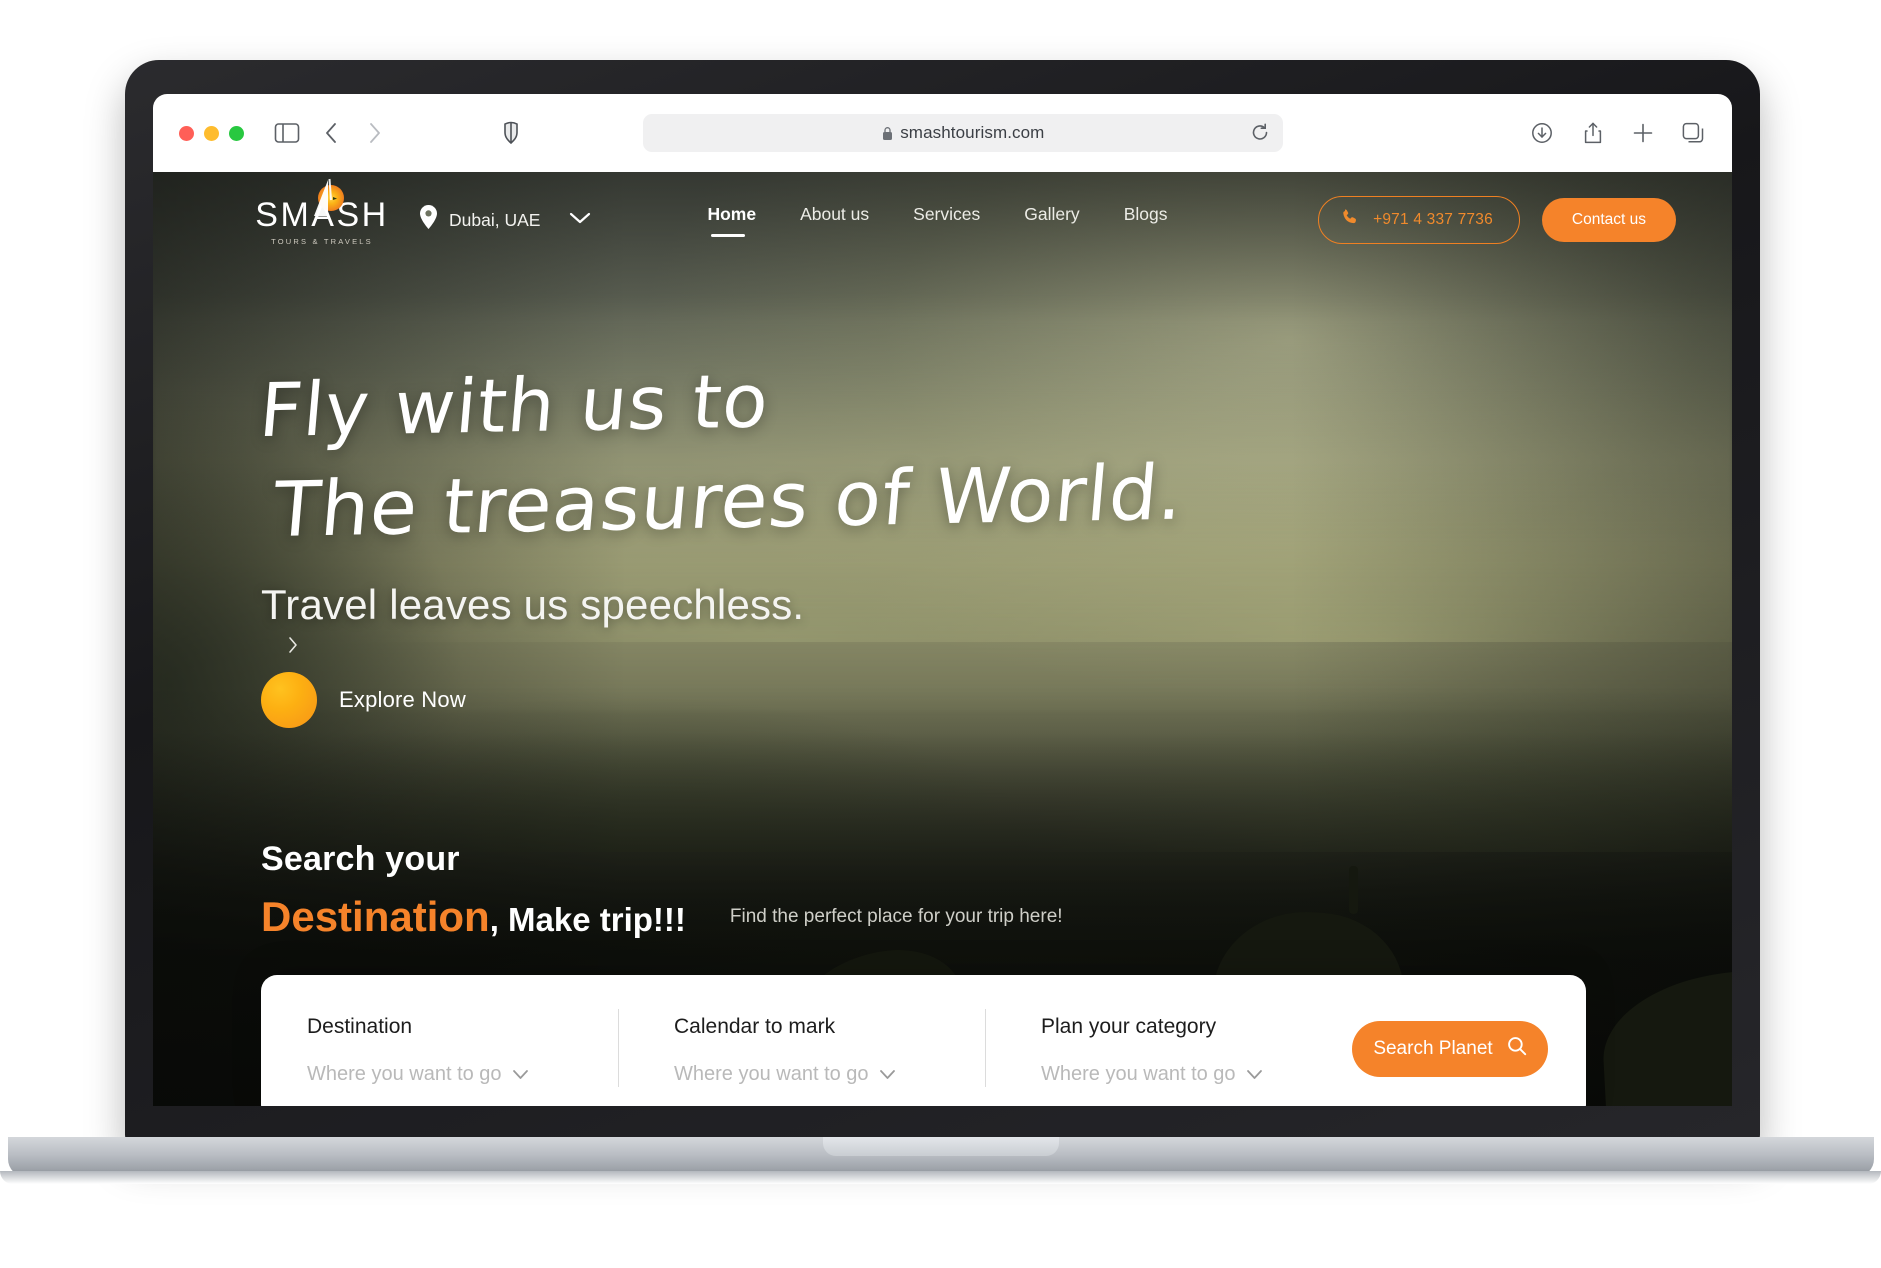 Image resolution: width=1881 pixels, height=1268 pixels. What do you see at coordinates (1051, 220) in the screenshot?
I see `nav-item-gallery: Gallery` at bounding box center [1051, 220].